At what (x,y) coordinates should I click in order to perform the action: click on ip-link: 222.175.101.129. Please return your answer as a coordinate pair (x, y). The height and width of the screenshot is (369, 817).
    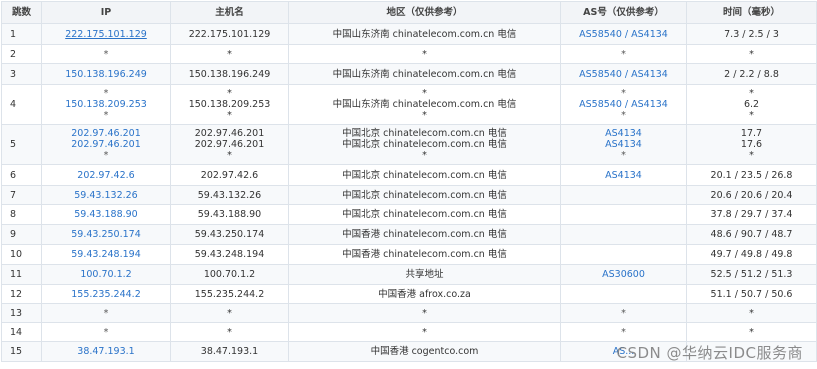
    Looking at the image, I should click on (106, 34).